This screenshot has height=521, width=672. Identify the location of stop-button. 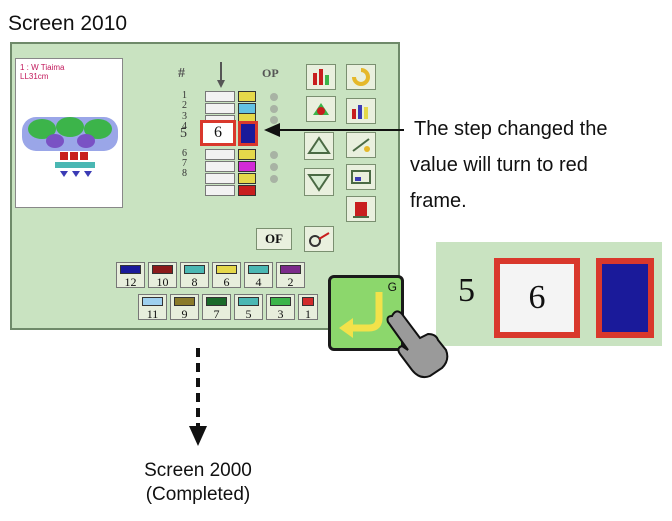
(361, 209).